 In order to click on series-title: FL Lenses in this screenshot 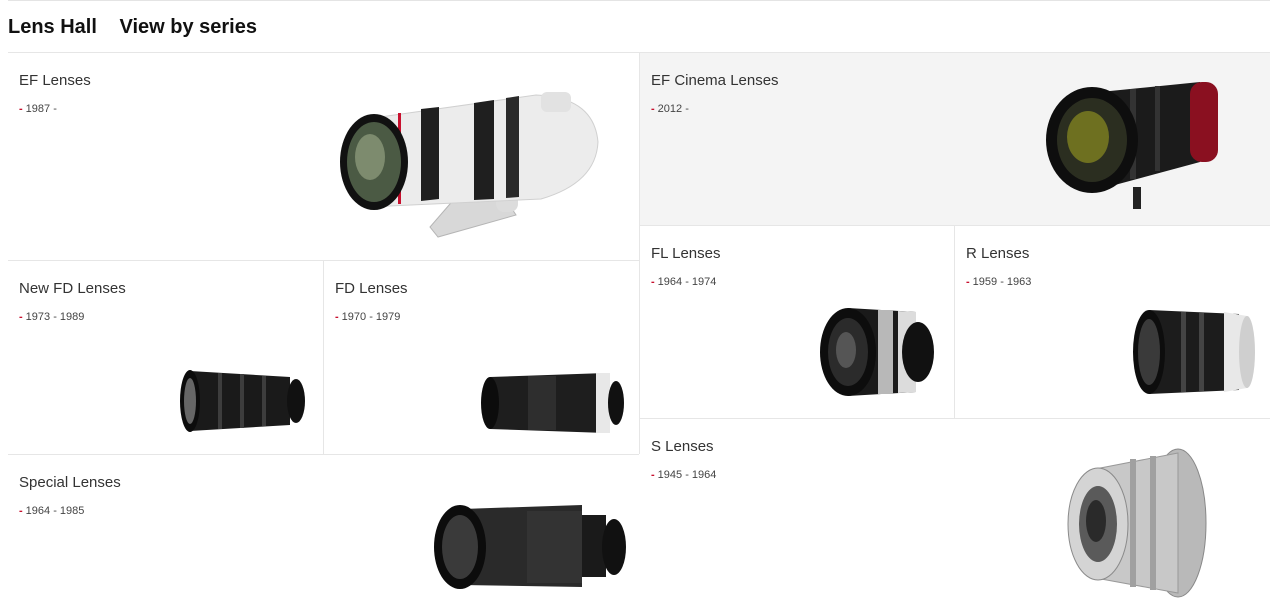, I will do `click(686, 253)`.